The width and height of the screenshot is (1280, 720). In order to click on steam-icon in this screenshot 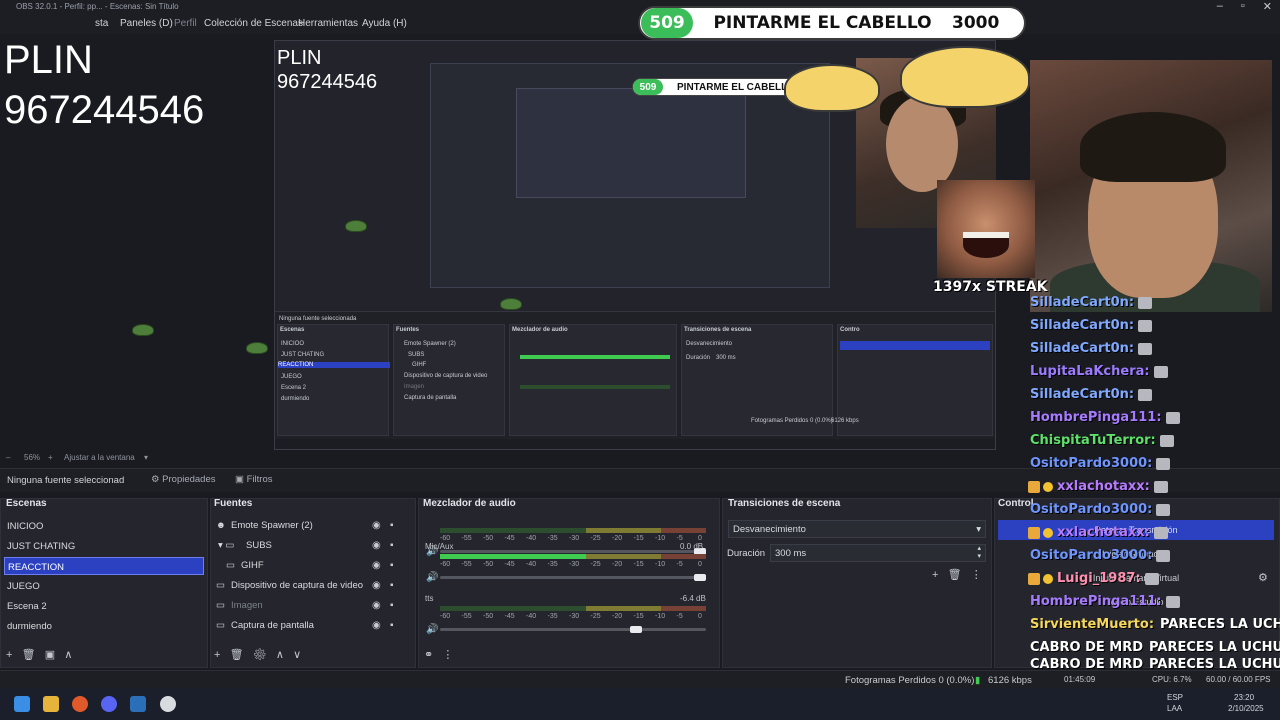, I will do `click(138, 704)`.